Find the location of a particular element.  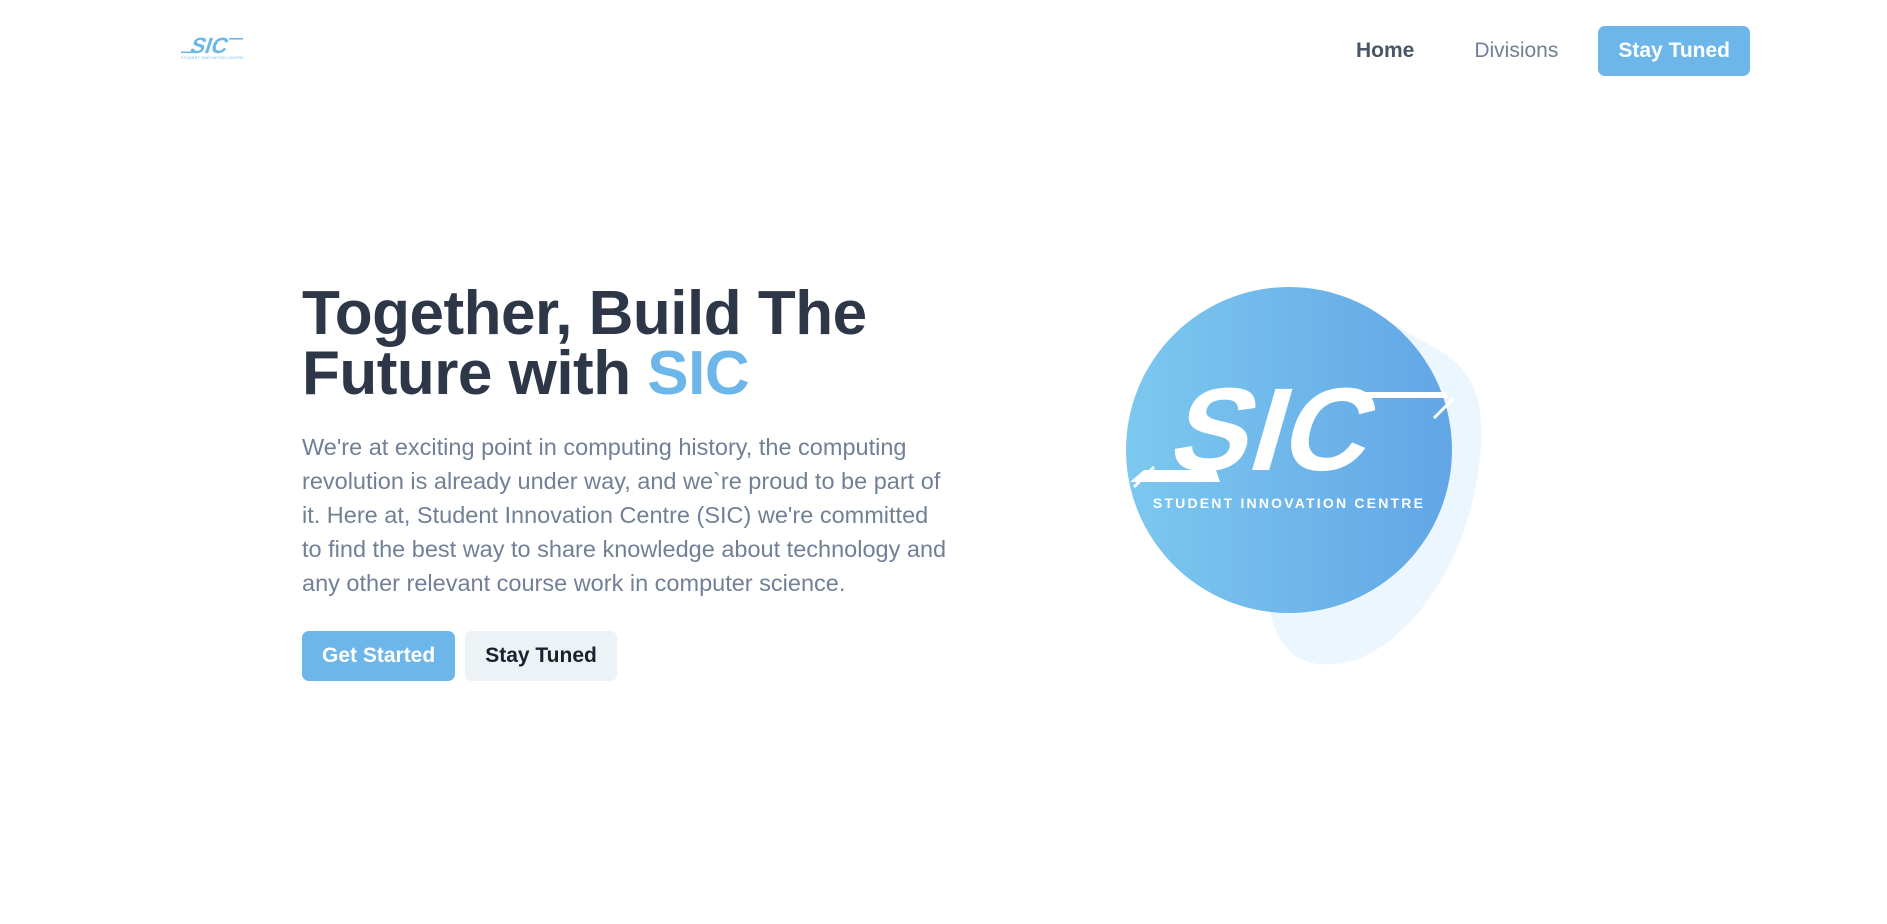

hero-title-accent: SIC is located at coordinates (698, 373).